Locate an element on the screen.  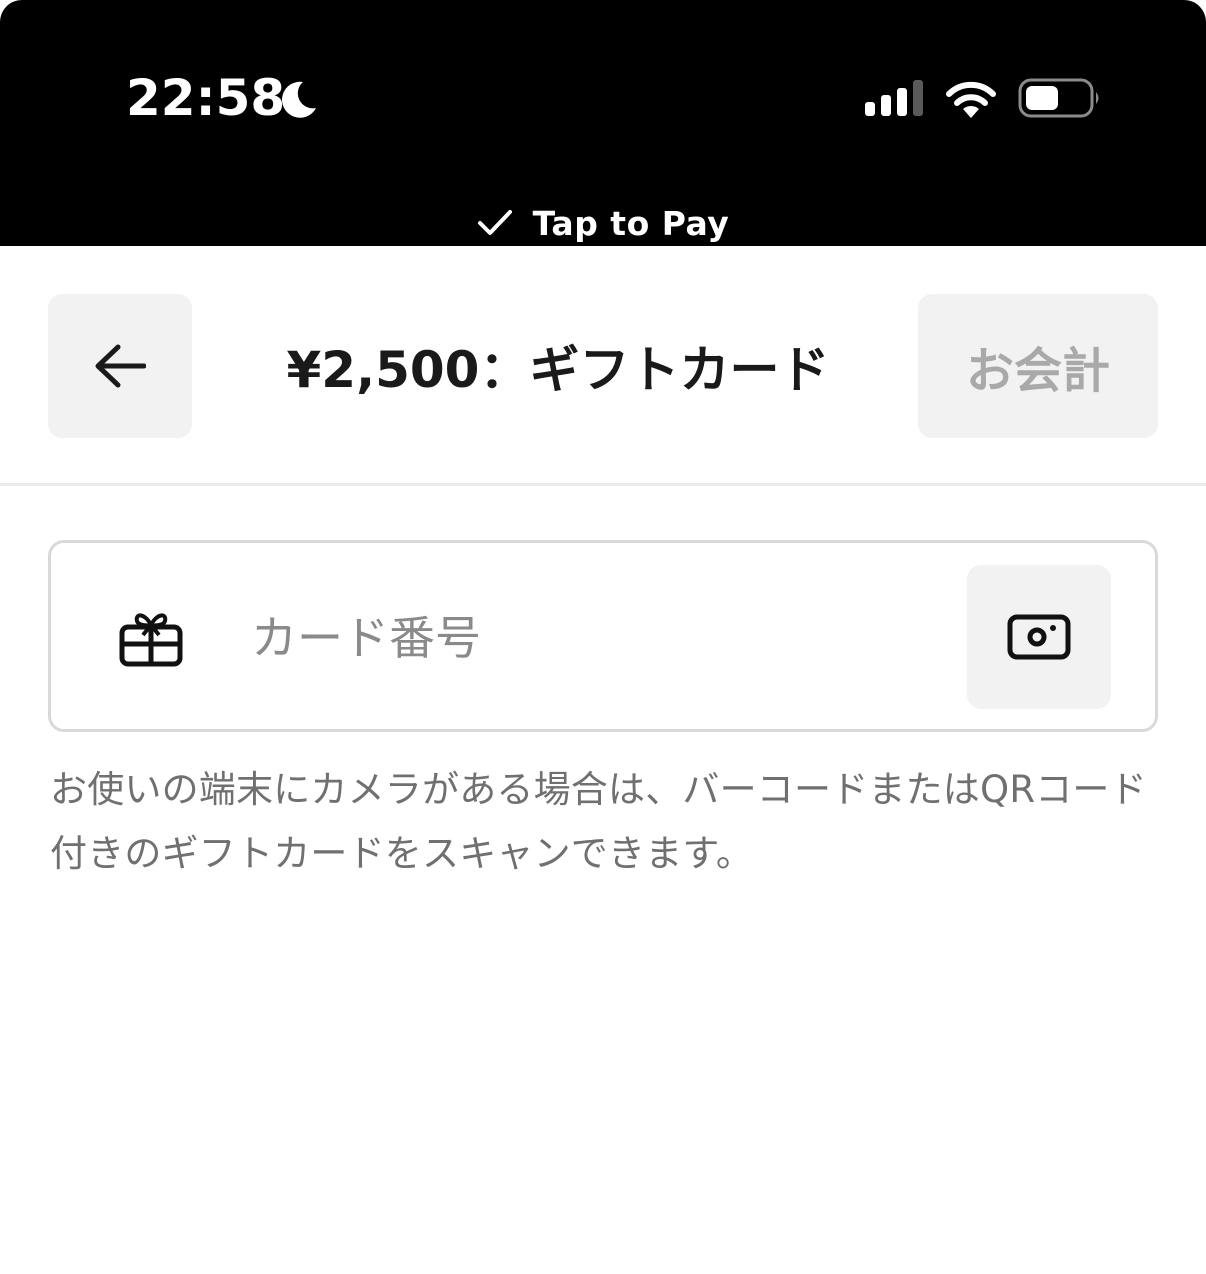
checkout-button: お会計 is located at coordinates (1038, 366).